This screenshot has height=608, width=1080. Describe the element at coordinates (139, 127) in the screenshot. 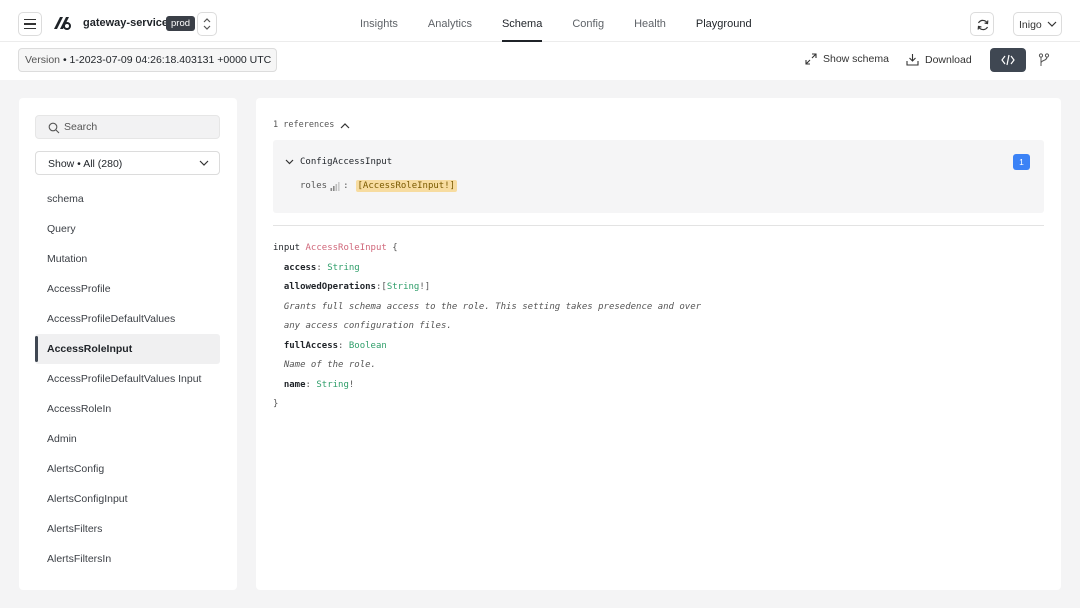

I see `search-input` at that location.